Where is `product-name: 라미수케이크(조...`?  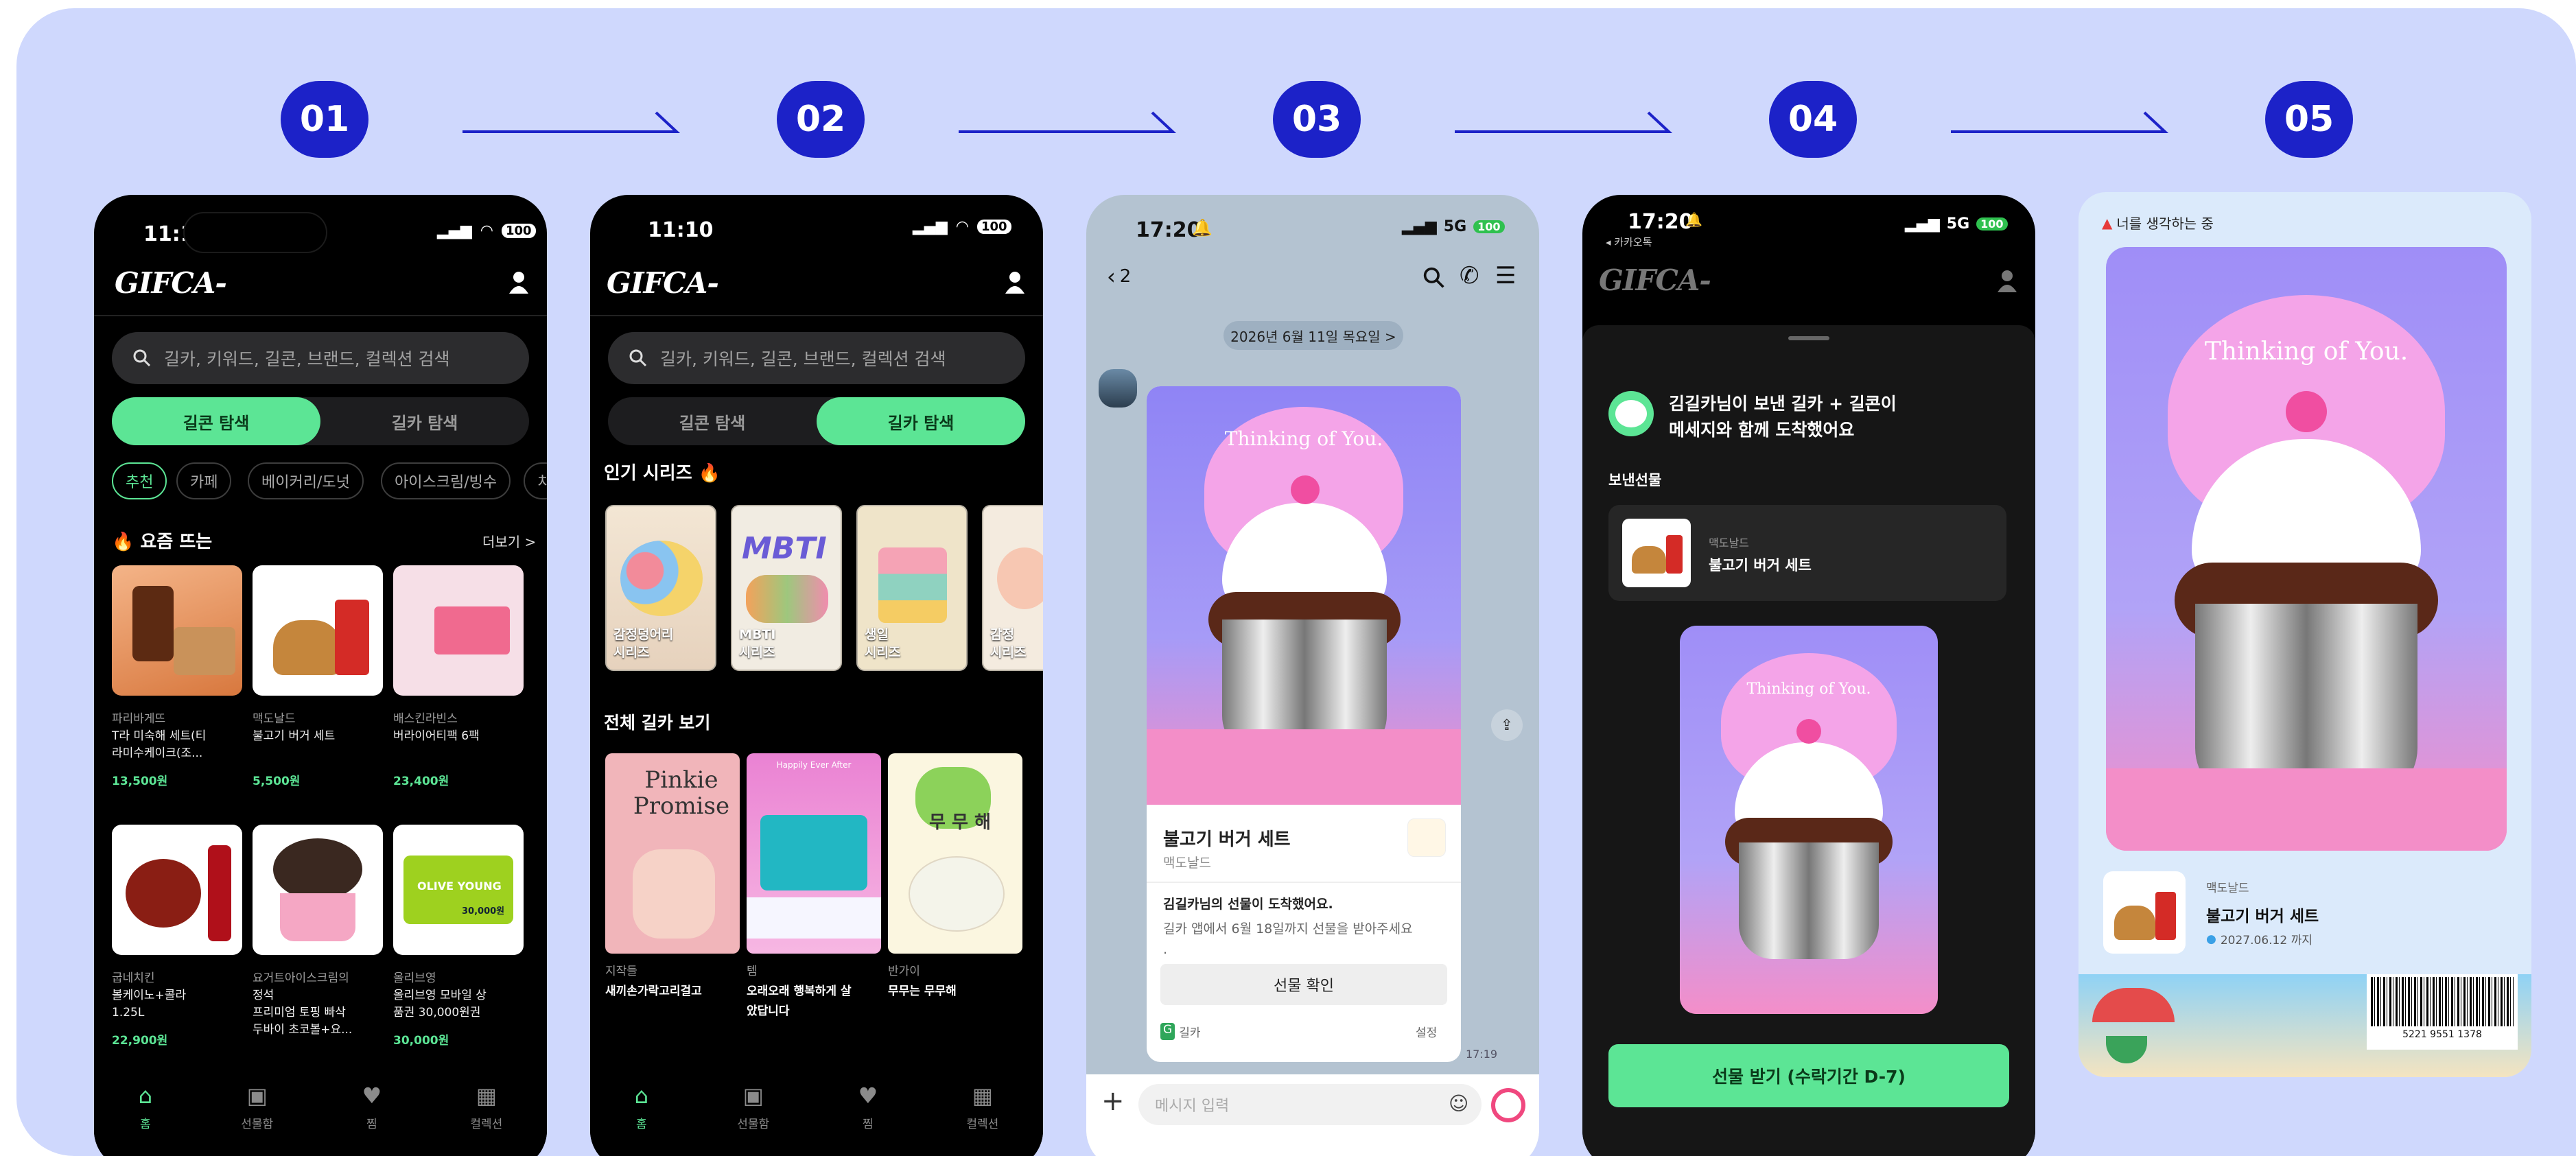 product-name: 라미수케이크(조... is located at coordinates (157, 753).